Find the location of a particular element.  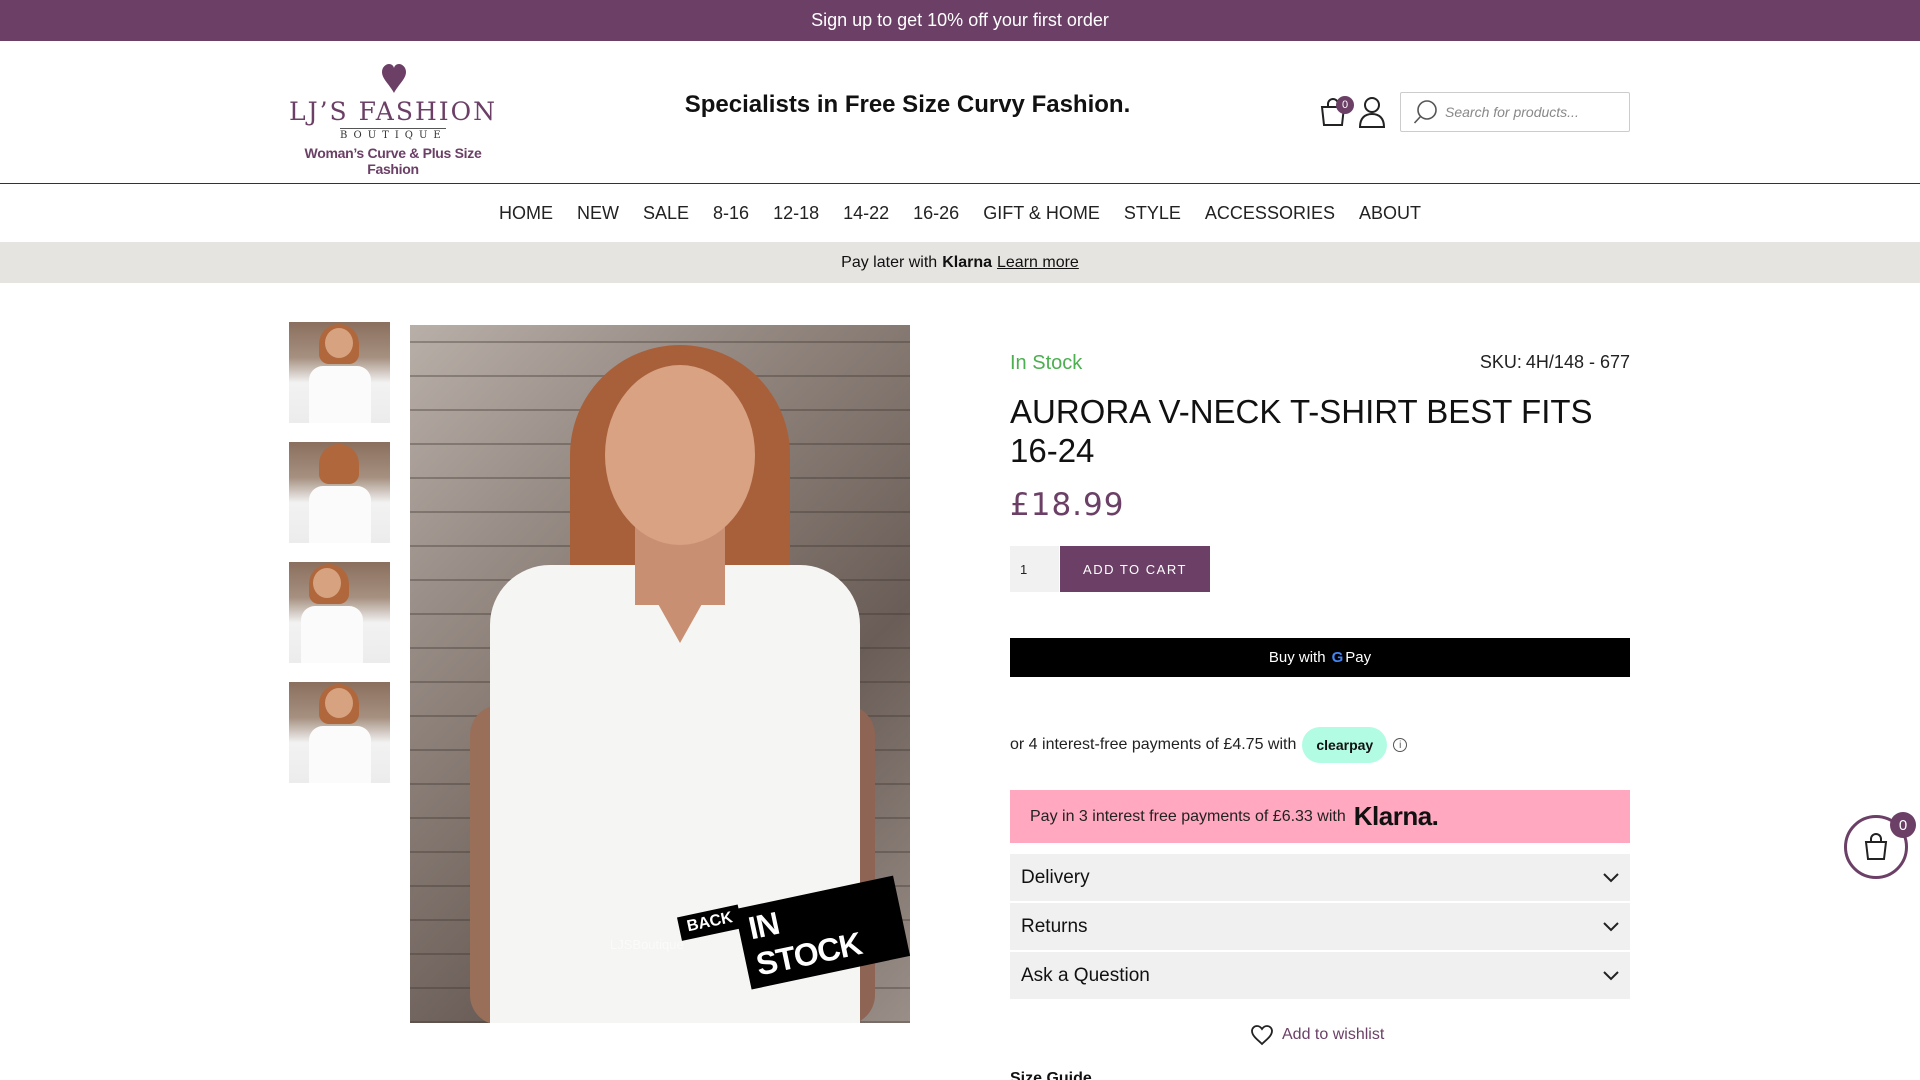

klarna-banner: Pay later with Klarna Learn more is located at coordinates (960, 262).